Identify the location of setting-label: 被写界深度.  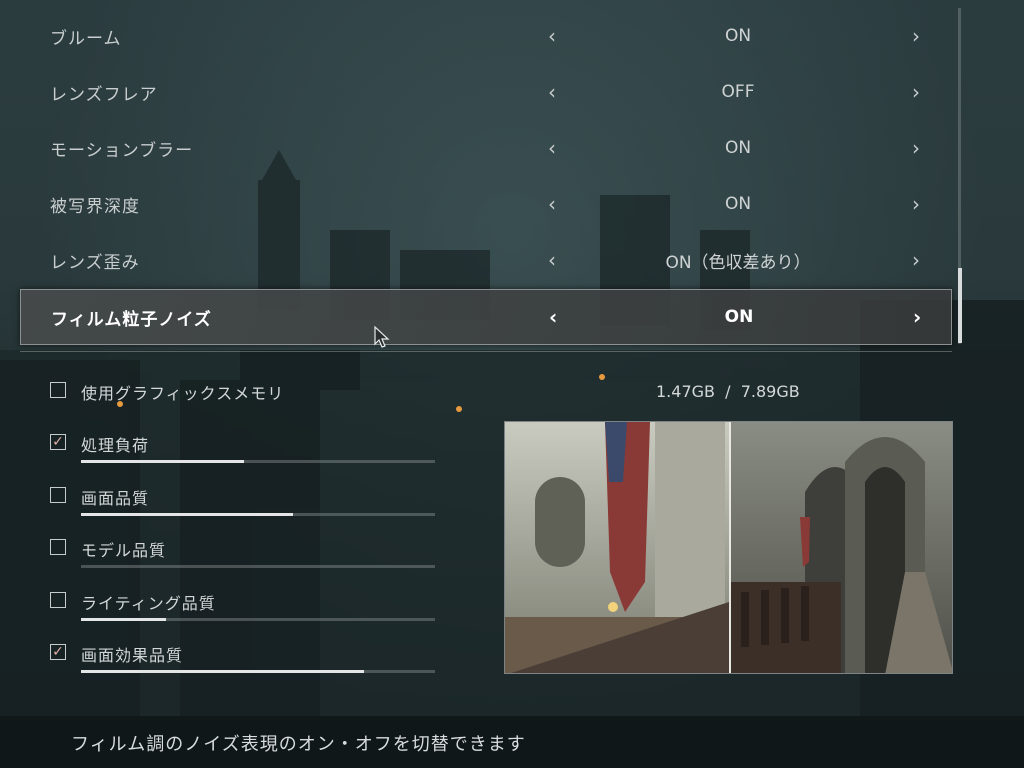
(95, 206).